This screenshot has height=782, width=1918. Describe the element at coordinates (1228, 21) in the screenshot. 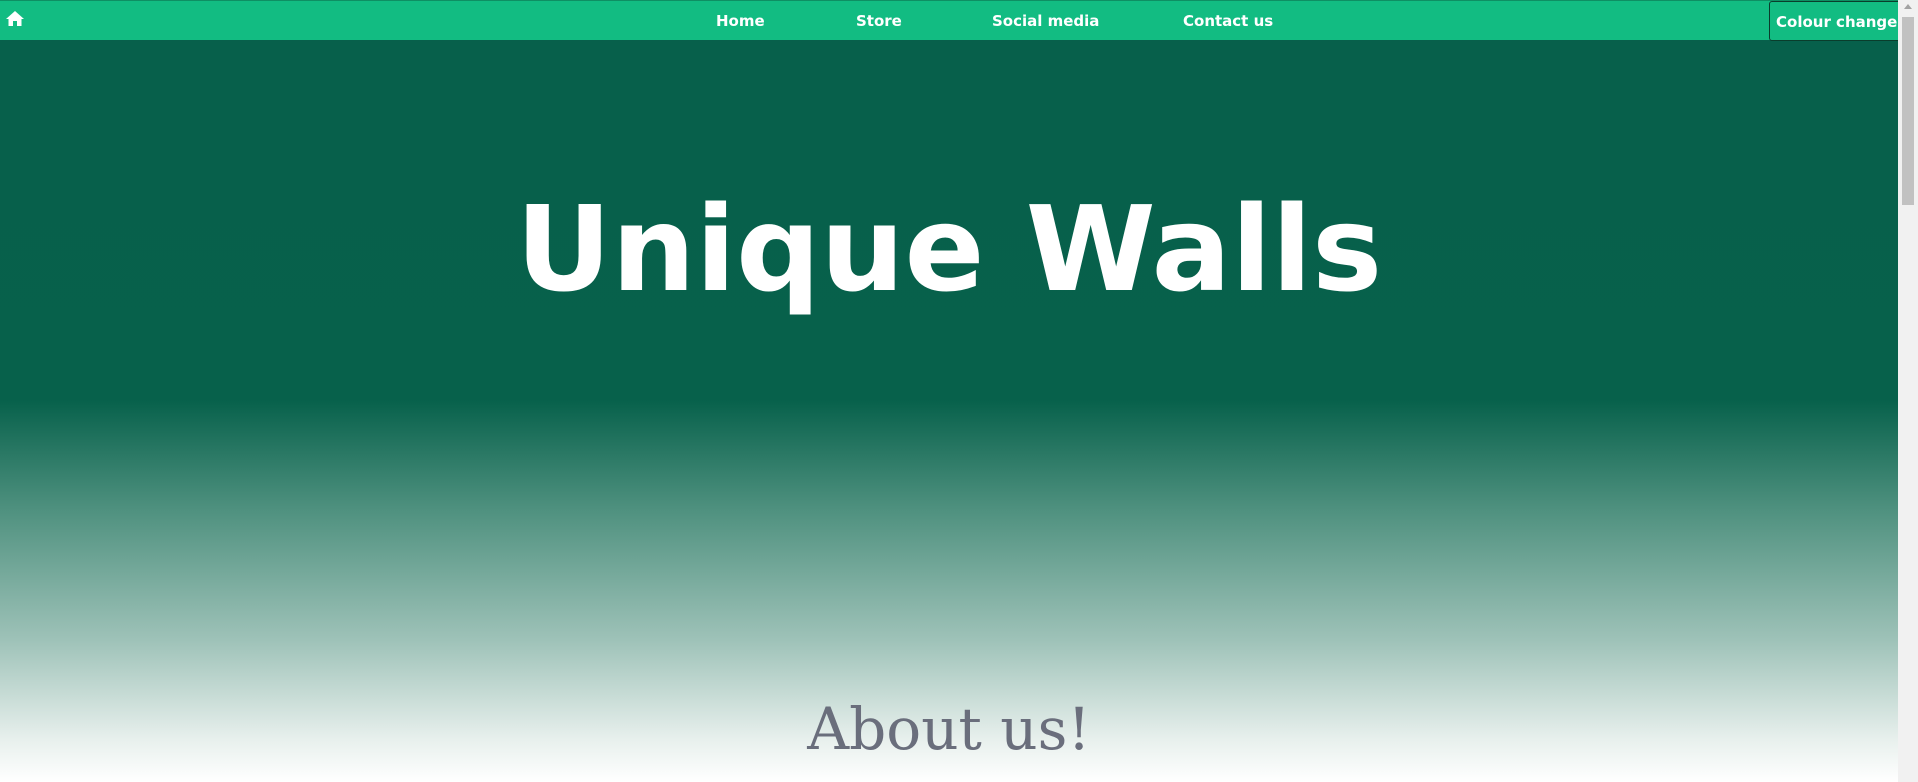

I see `nav-item-contact-us: Contact us` at that location.